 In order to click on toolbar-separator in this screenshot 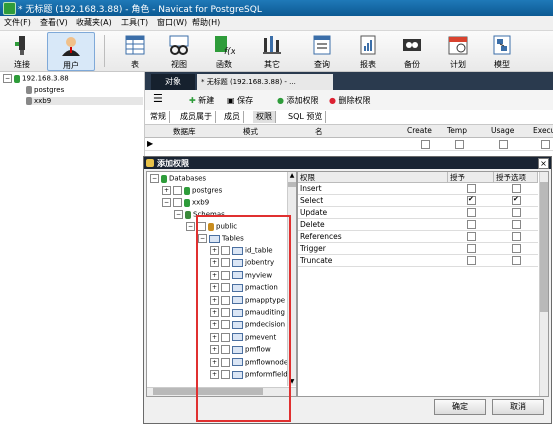, I will do `click(104, 51)`.